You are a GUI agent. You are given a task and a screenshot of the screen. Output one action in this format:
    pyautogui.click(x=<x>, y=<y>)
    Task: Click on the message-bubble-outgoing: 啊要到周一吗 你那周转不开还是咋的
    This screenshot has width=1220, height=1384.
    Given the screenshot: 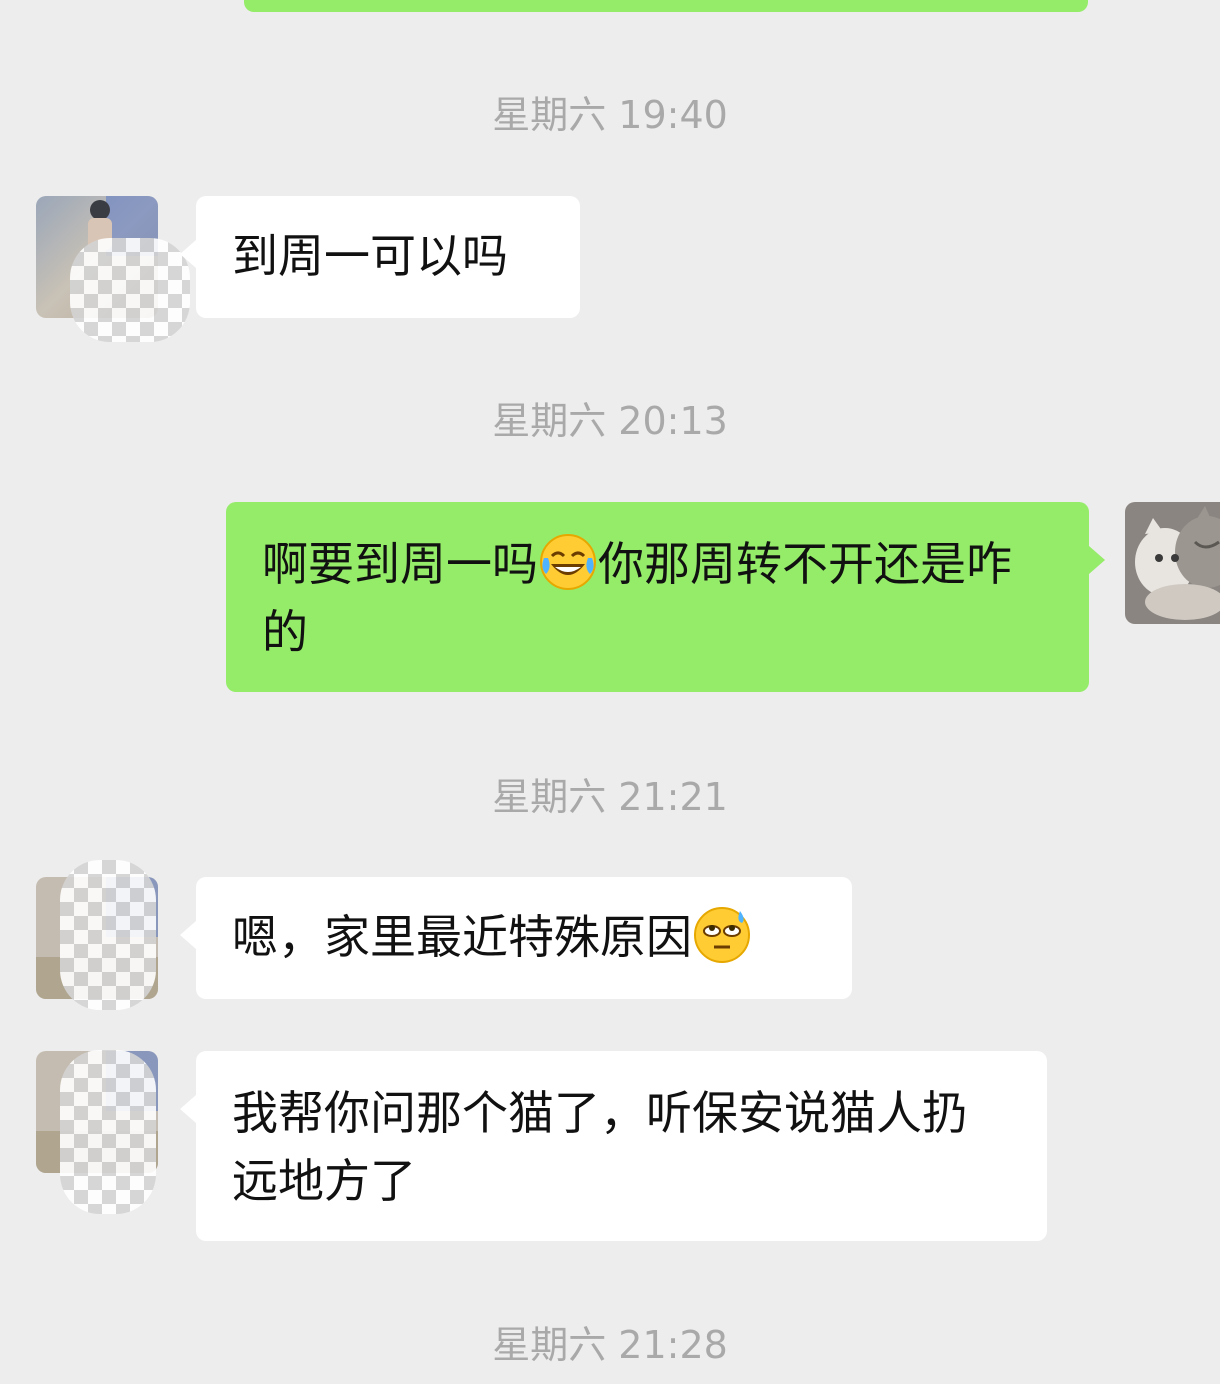 What is the action you would take?
    pyautogui.click(x=665, y=597)
    